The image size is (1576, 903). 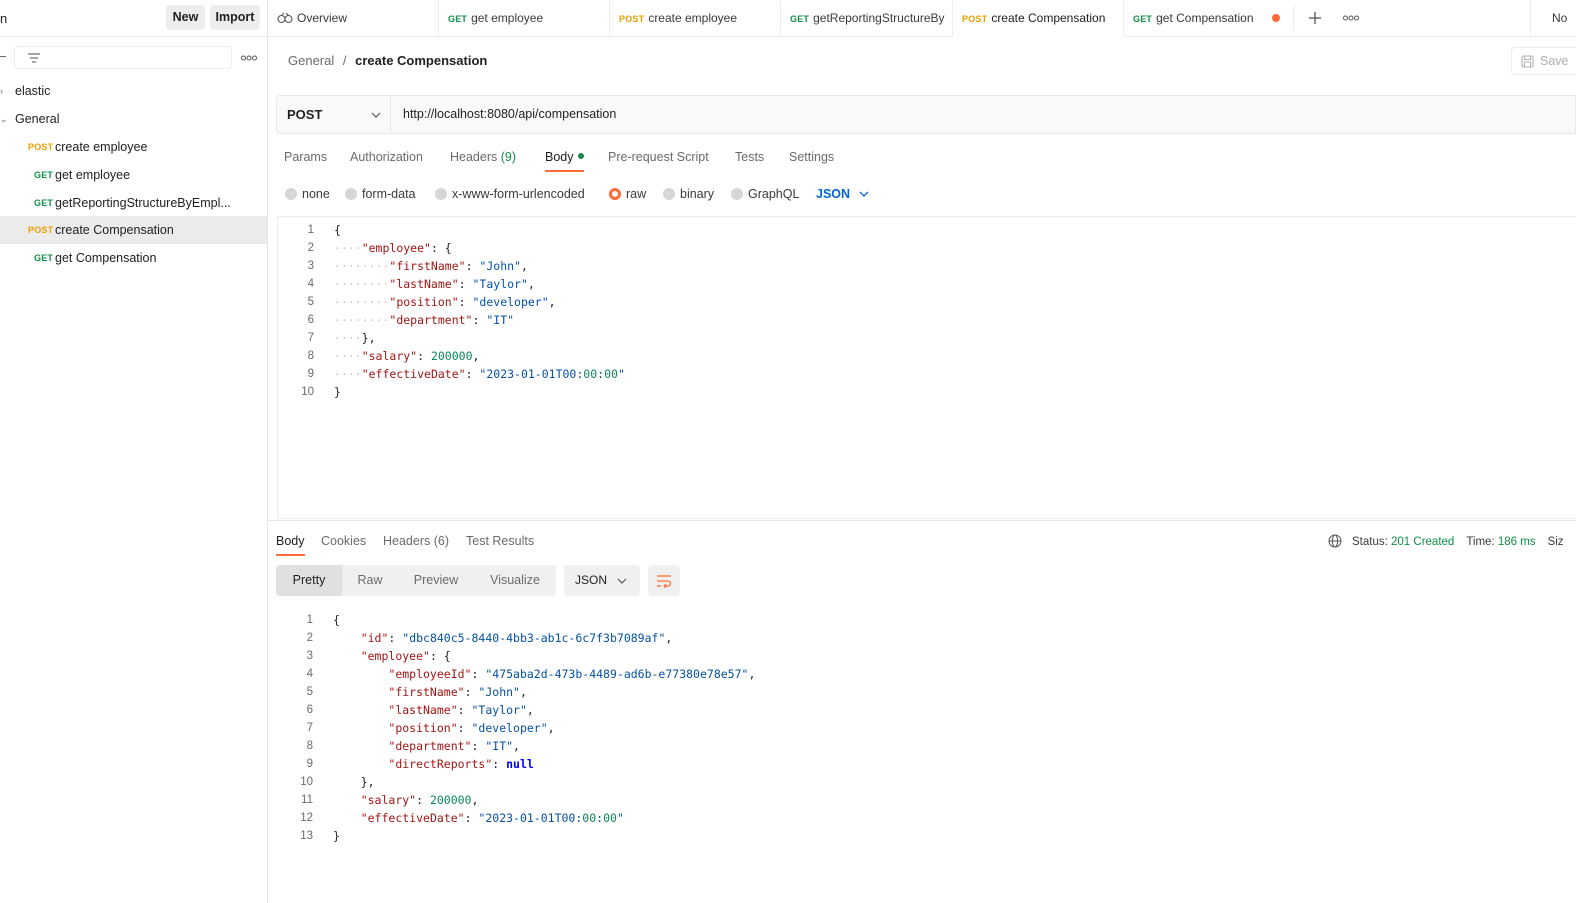 What do you see at coordinates (1422, 542) in the screenshot?
I see `status-value: 201 Created` at bounding box center [1422, 542].